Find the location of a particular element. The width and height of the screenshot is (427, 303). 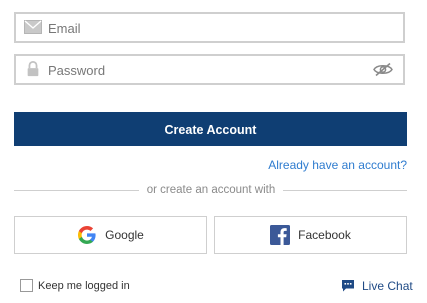

email-input is located at coordinates (208, 28).